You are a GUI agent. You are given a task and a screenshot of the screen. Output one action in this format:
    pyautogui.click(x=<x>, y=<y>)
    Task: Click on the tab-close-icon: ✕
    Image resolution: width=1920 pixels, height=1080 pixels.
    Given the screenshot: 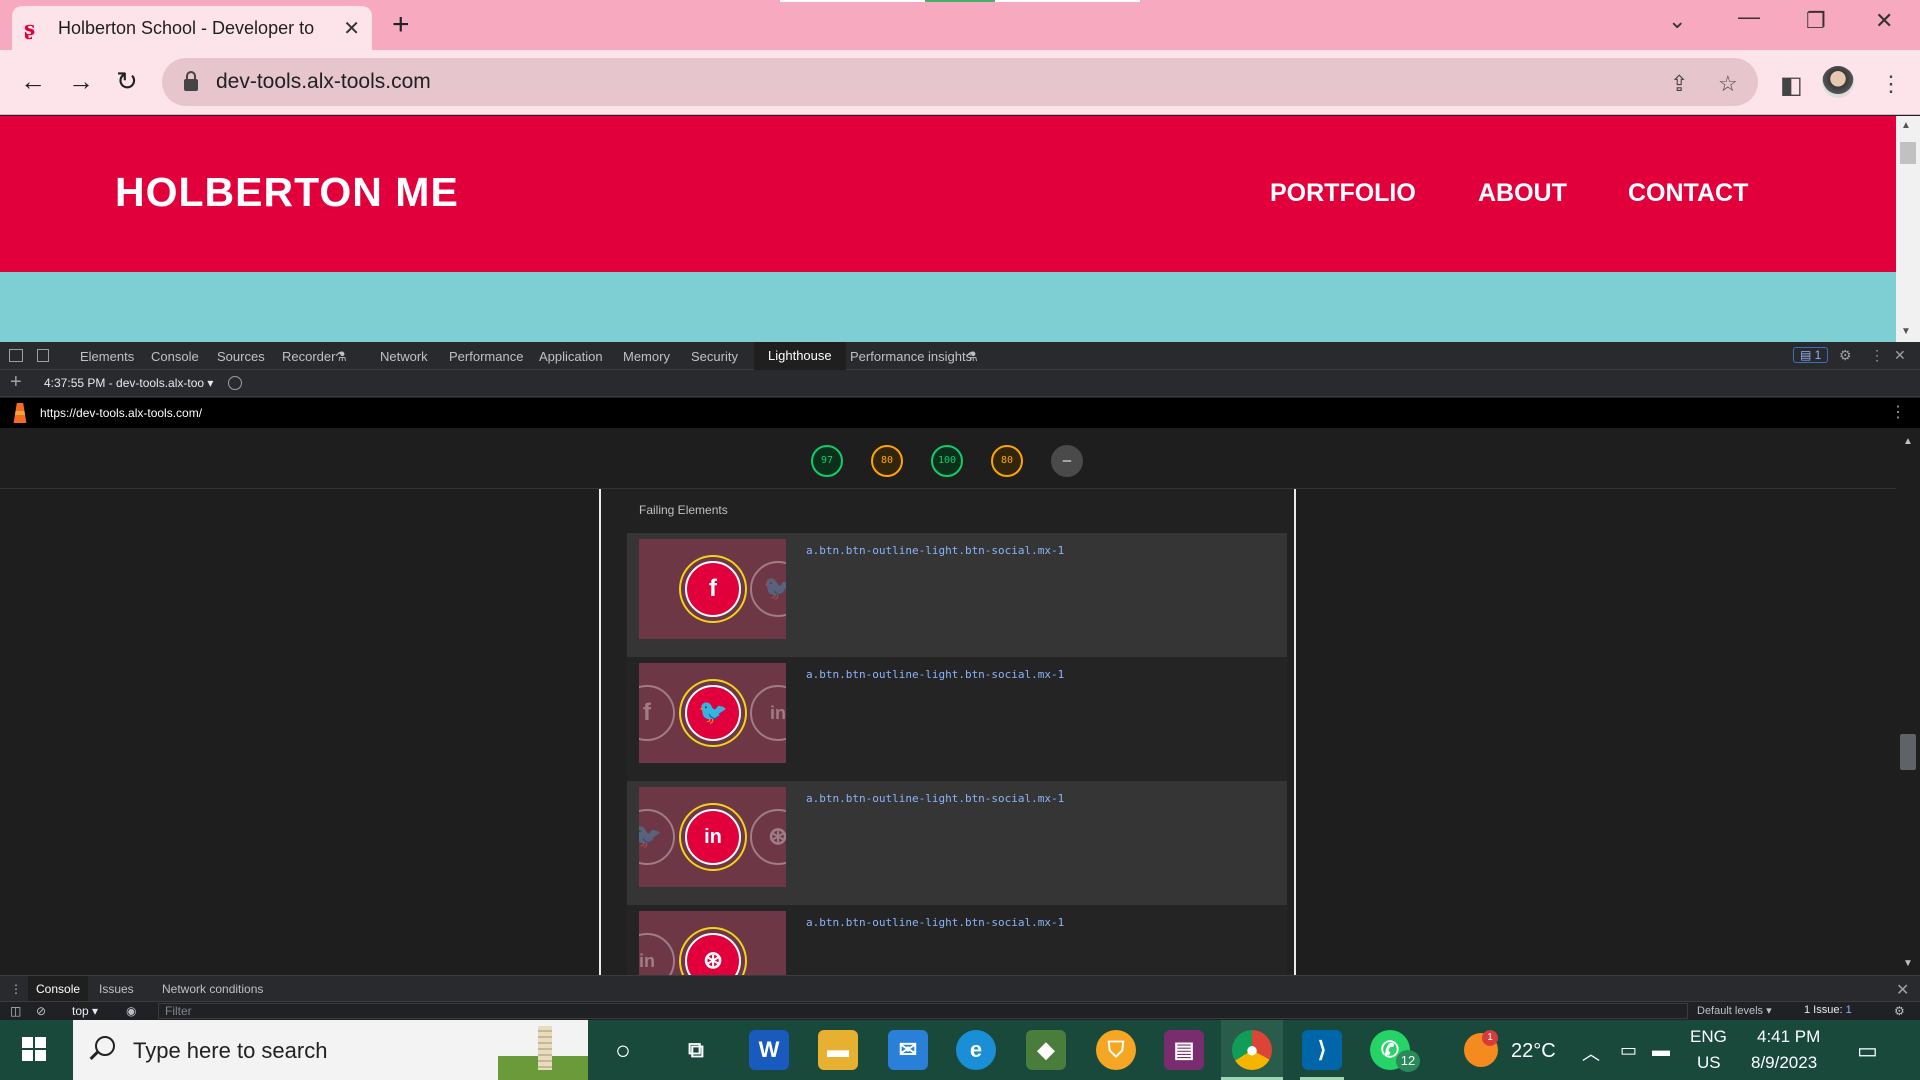 What is the action you would take?
    pyautogui.click(x=351, y=28)
    